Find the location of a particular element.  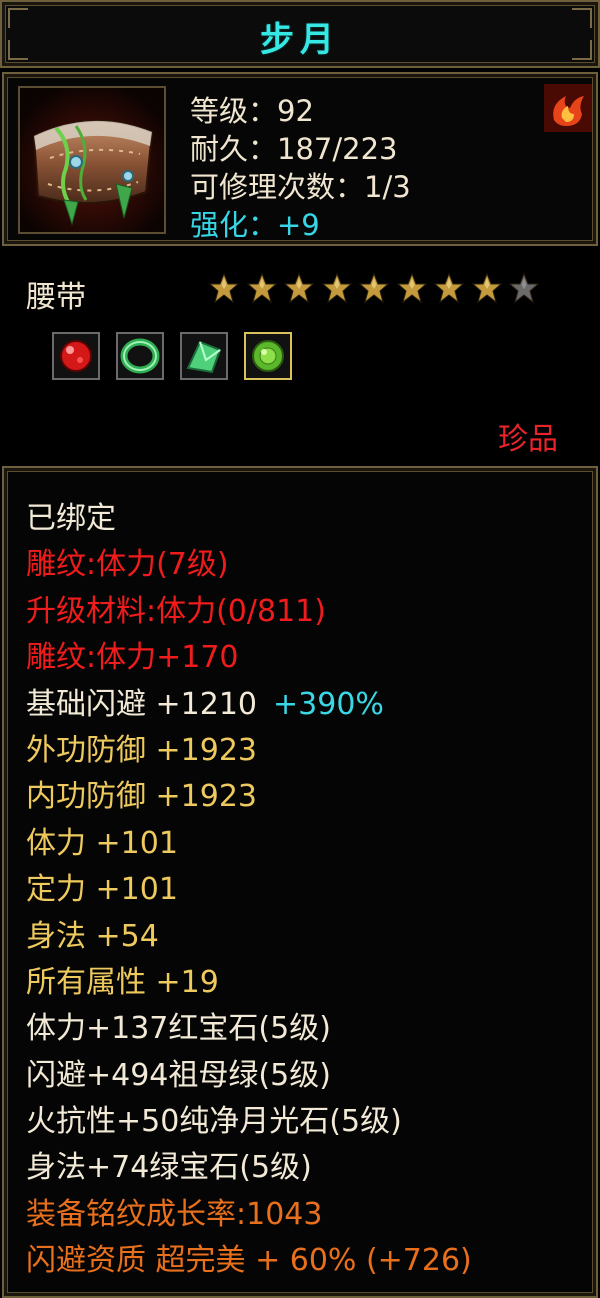

property-line: 雕纹:体力(7级) is located at coordinates (306, 565).